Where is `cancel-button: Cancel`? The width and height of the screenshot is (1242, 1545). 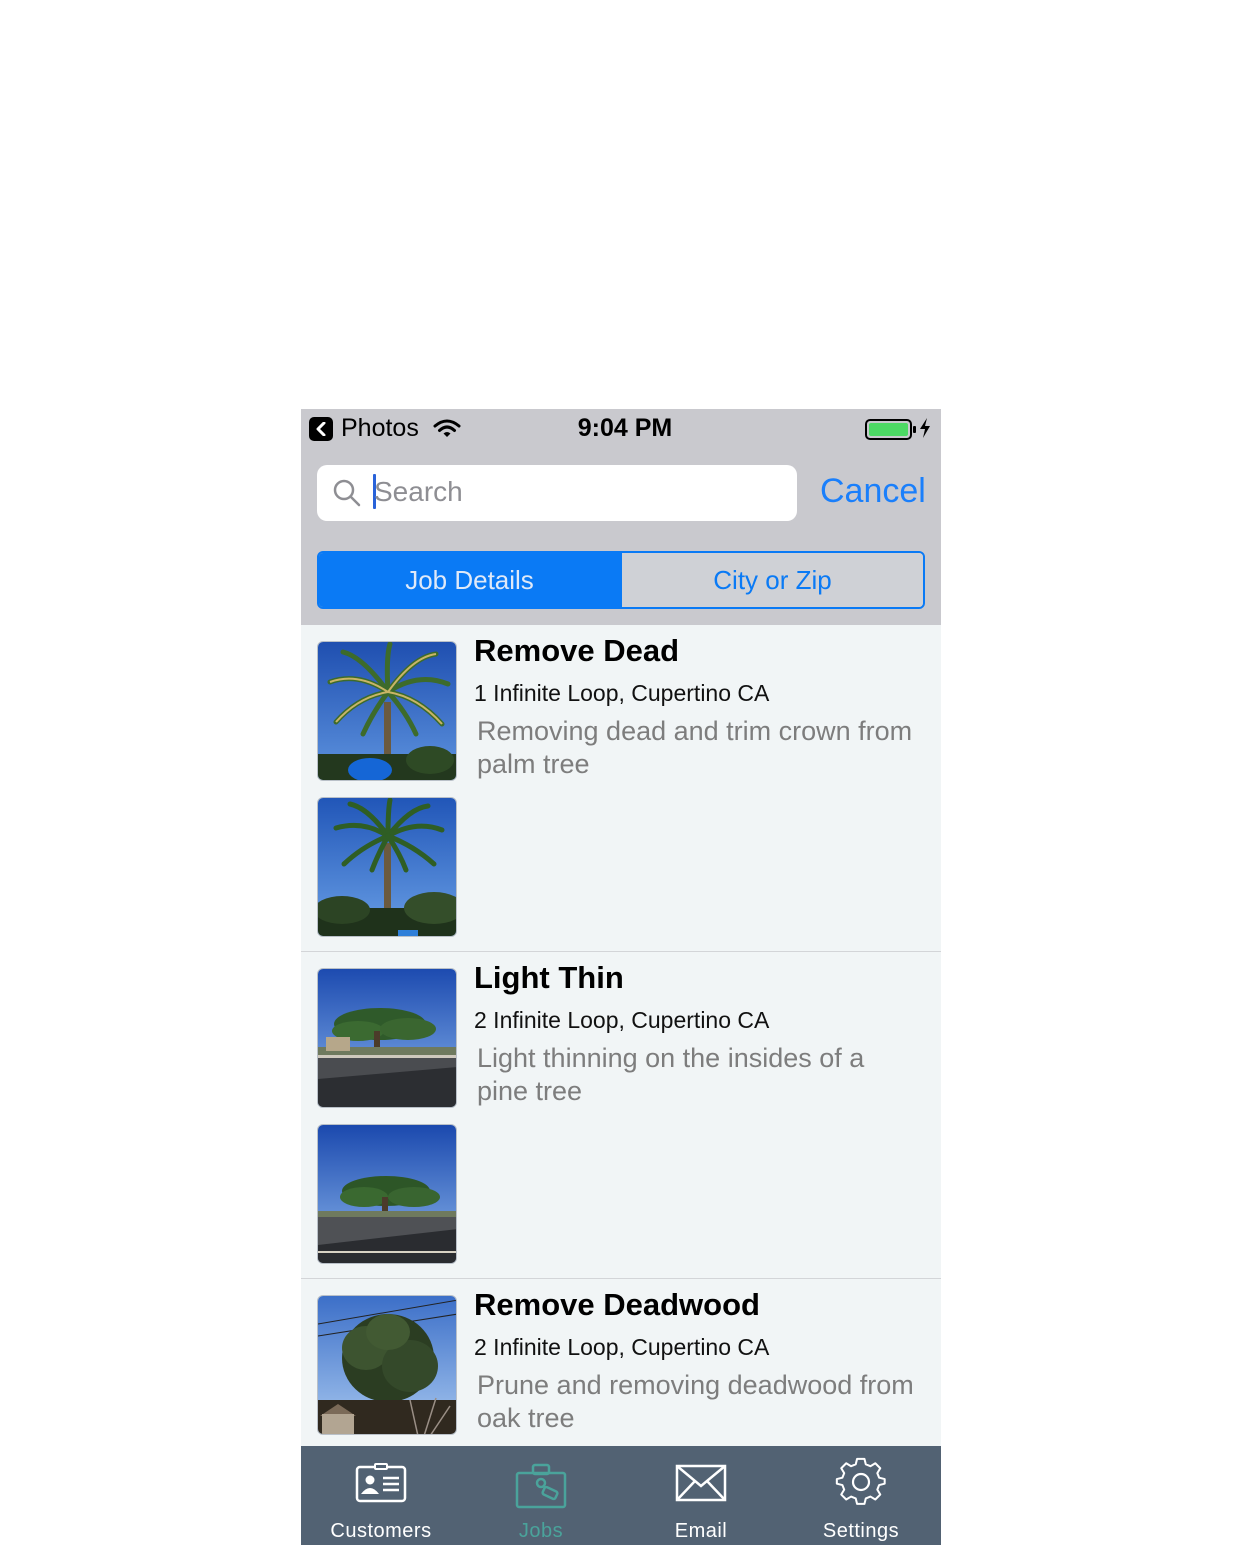
cancel-button: Cancel is located at coordinates (873, 491).